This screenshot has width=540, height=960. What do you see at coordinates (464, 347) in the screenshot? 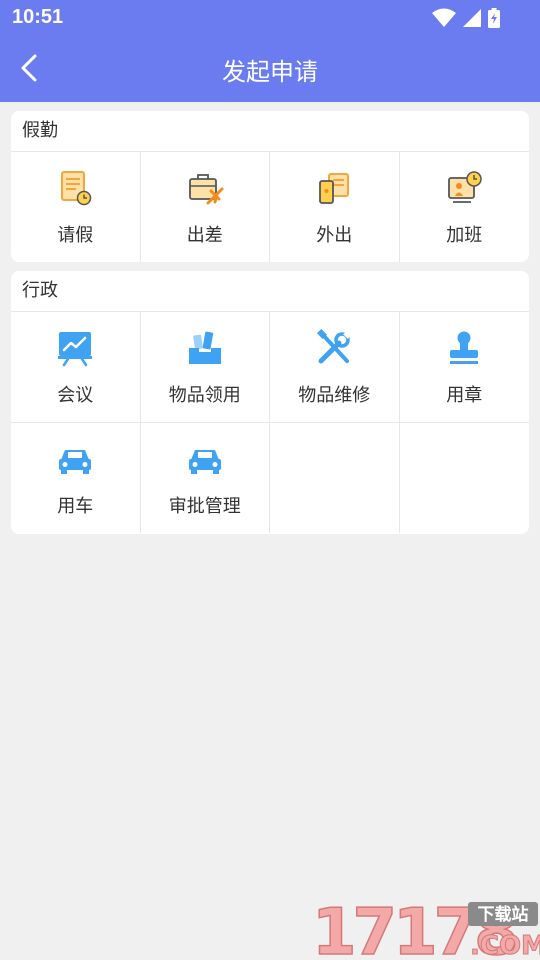
I see `stamp-icon` at bounding box center [464, 347].